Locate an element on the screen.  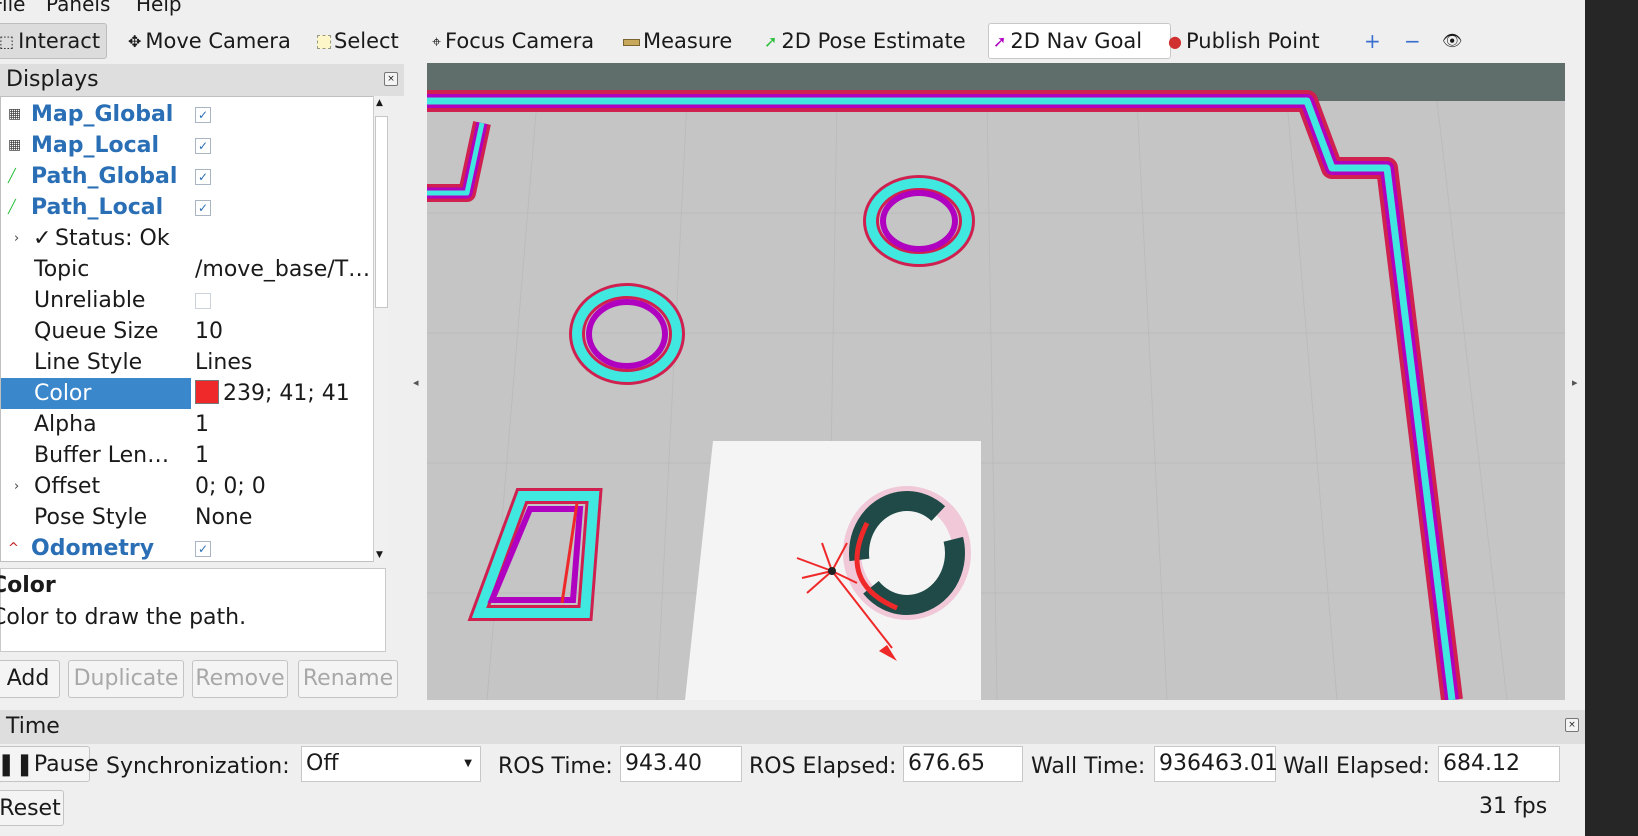
odometry-arrow-icon: ^ is located at coordinates (13, 548).